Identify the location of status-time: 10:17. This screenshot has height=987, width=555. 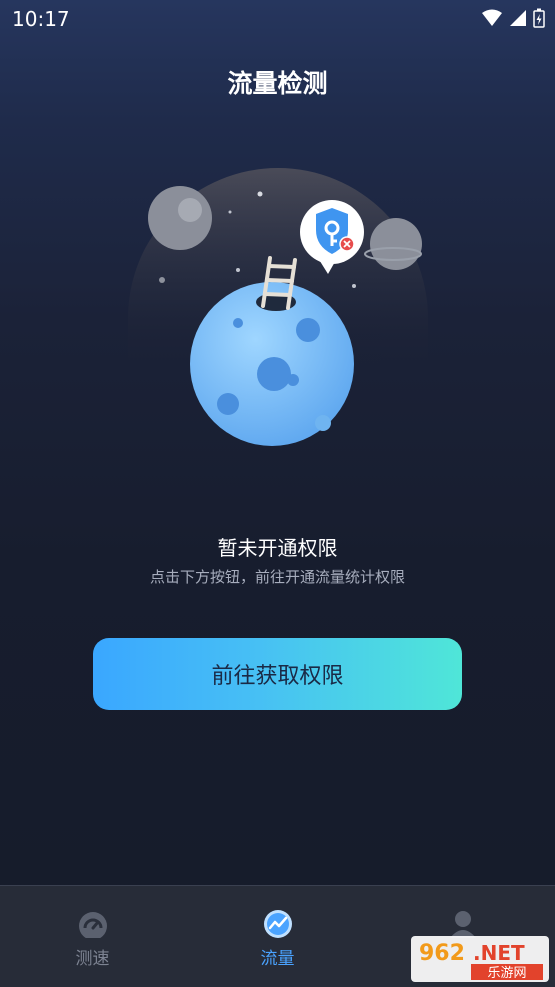
(41, 19).